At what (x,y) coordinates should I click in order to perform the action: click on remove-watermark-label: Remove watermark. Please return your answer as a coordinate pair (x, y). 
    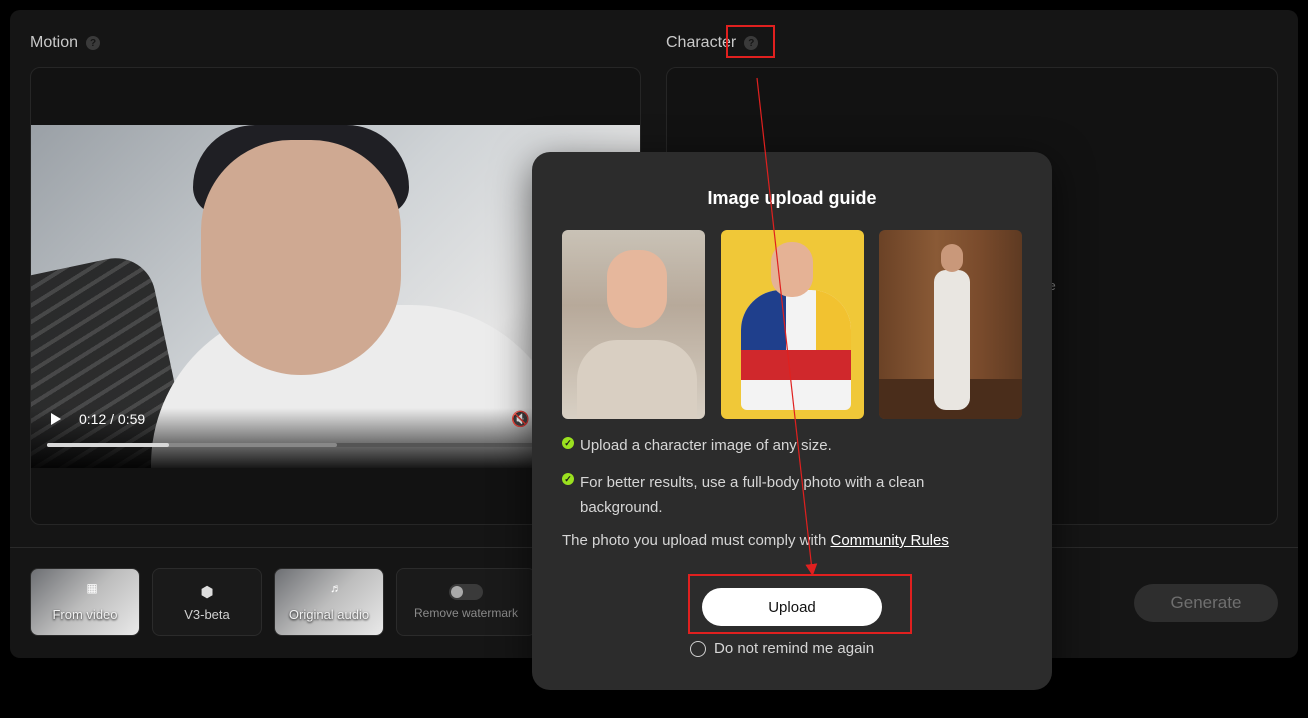
    Looking at the image, I should click on (466, 613).